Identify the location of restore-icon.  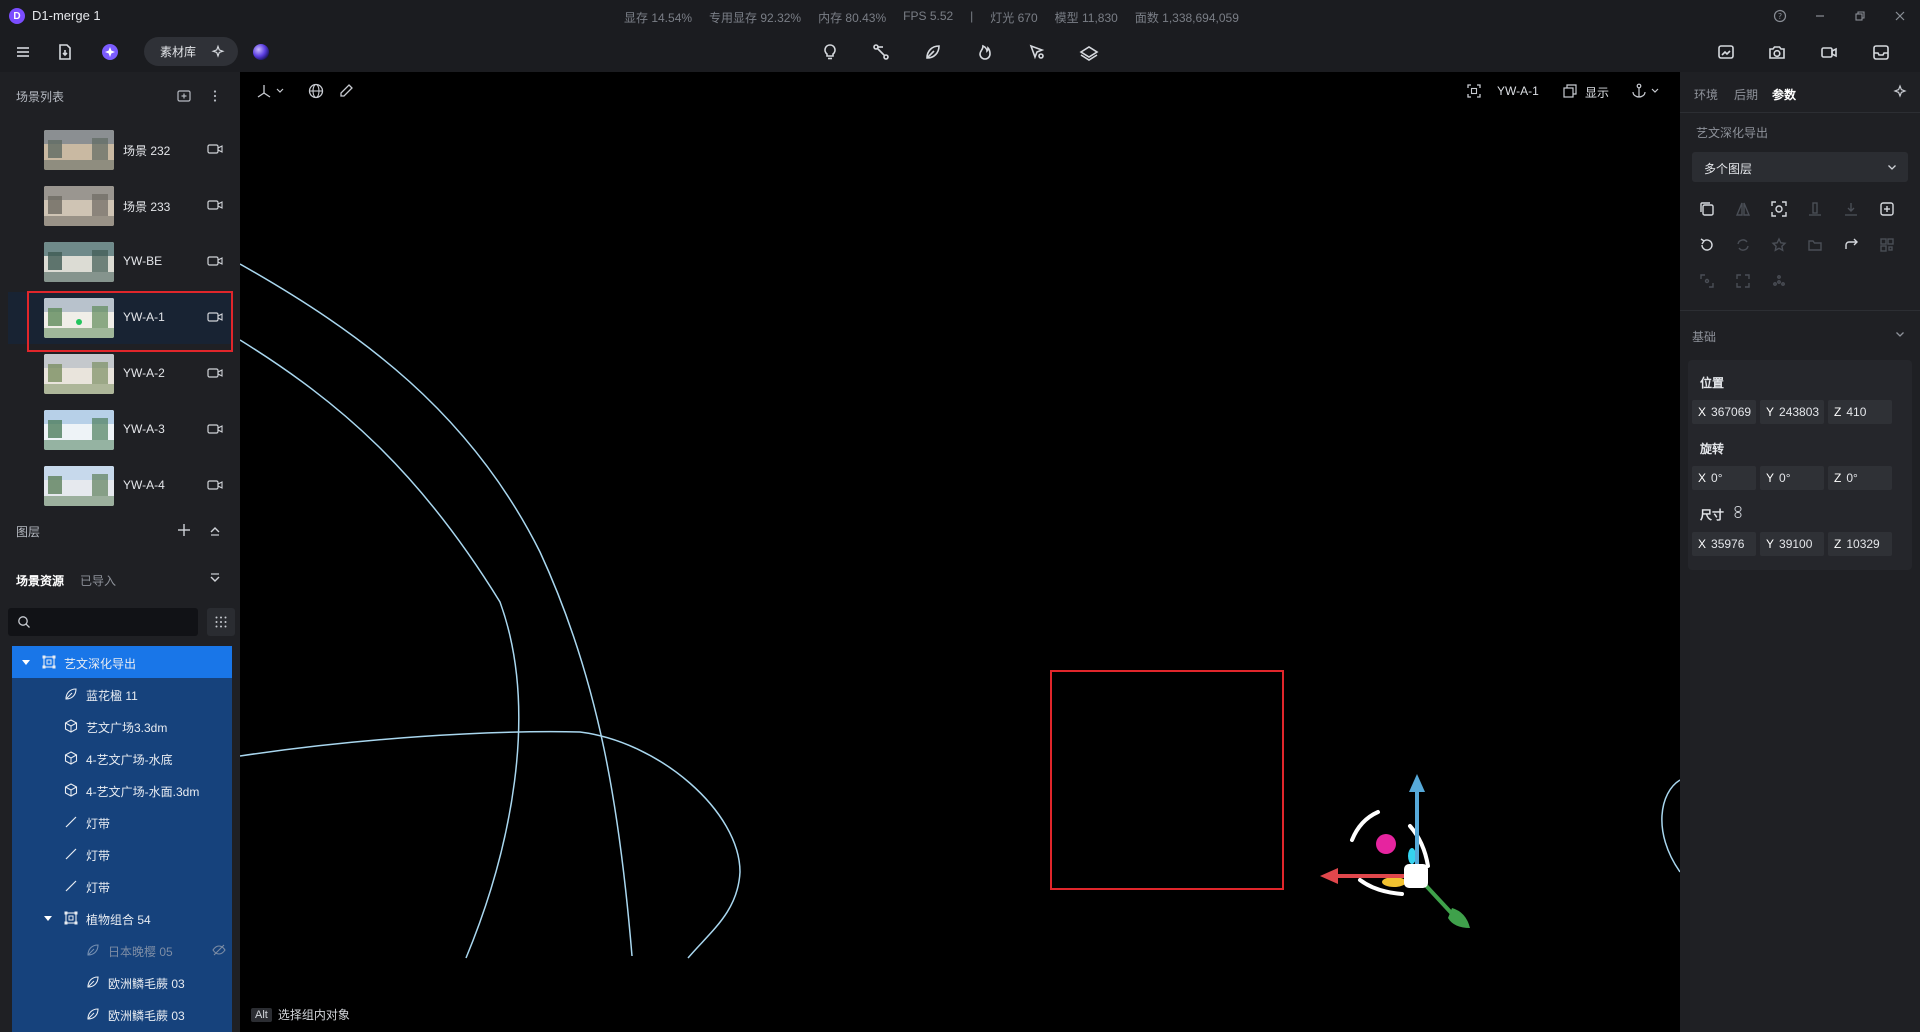
(1860, 16).